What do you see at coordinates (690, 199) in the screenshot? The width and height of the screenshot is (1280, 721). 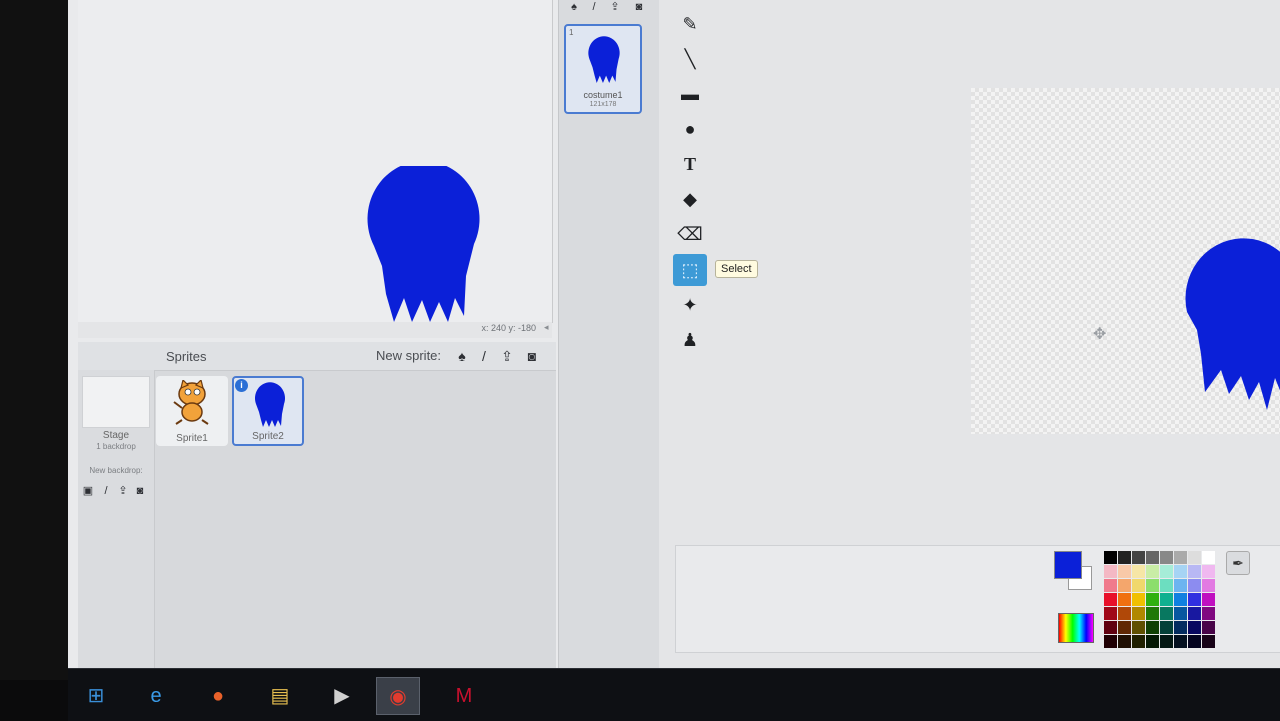 I see `fill-icon: ◆` at bounding box center [690, 199].